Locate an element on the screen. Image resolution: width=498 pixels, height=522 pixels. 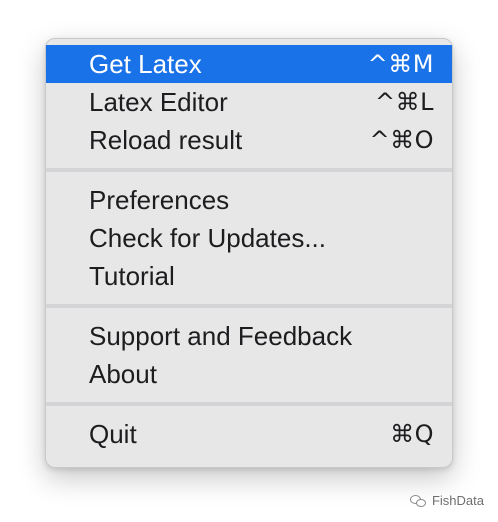
watermark: FishData is located at coordinates (446, 500).